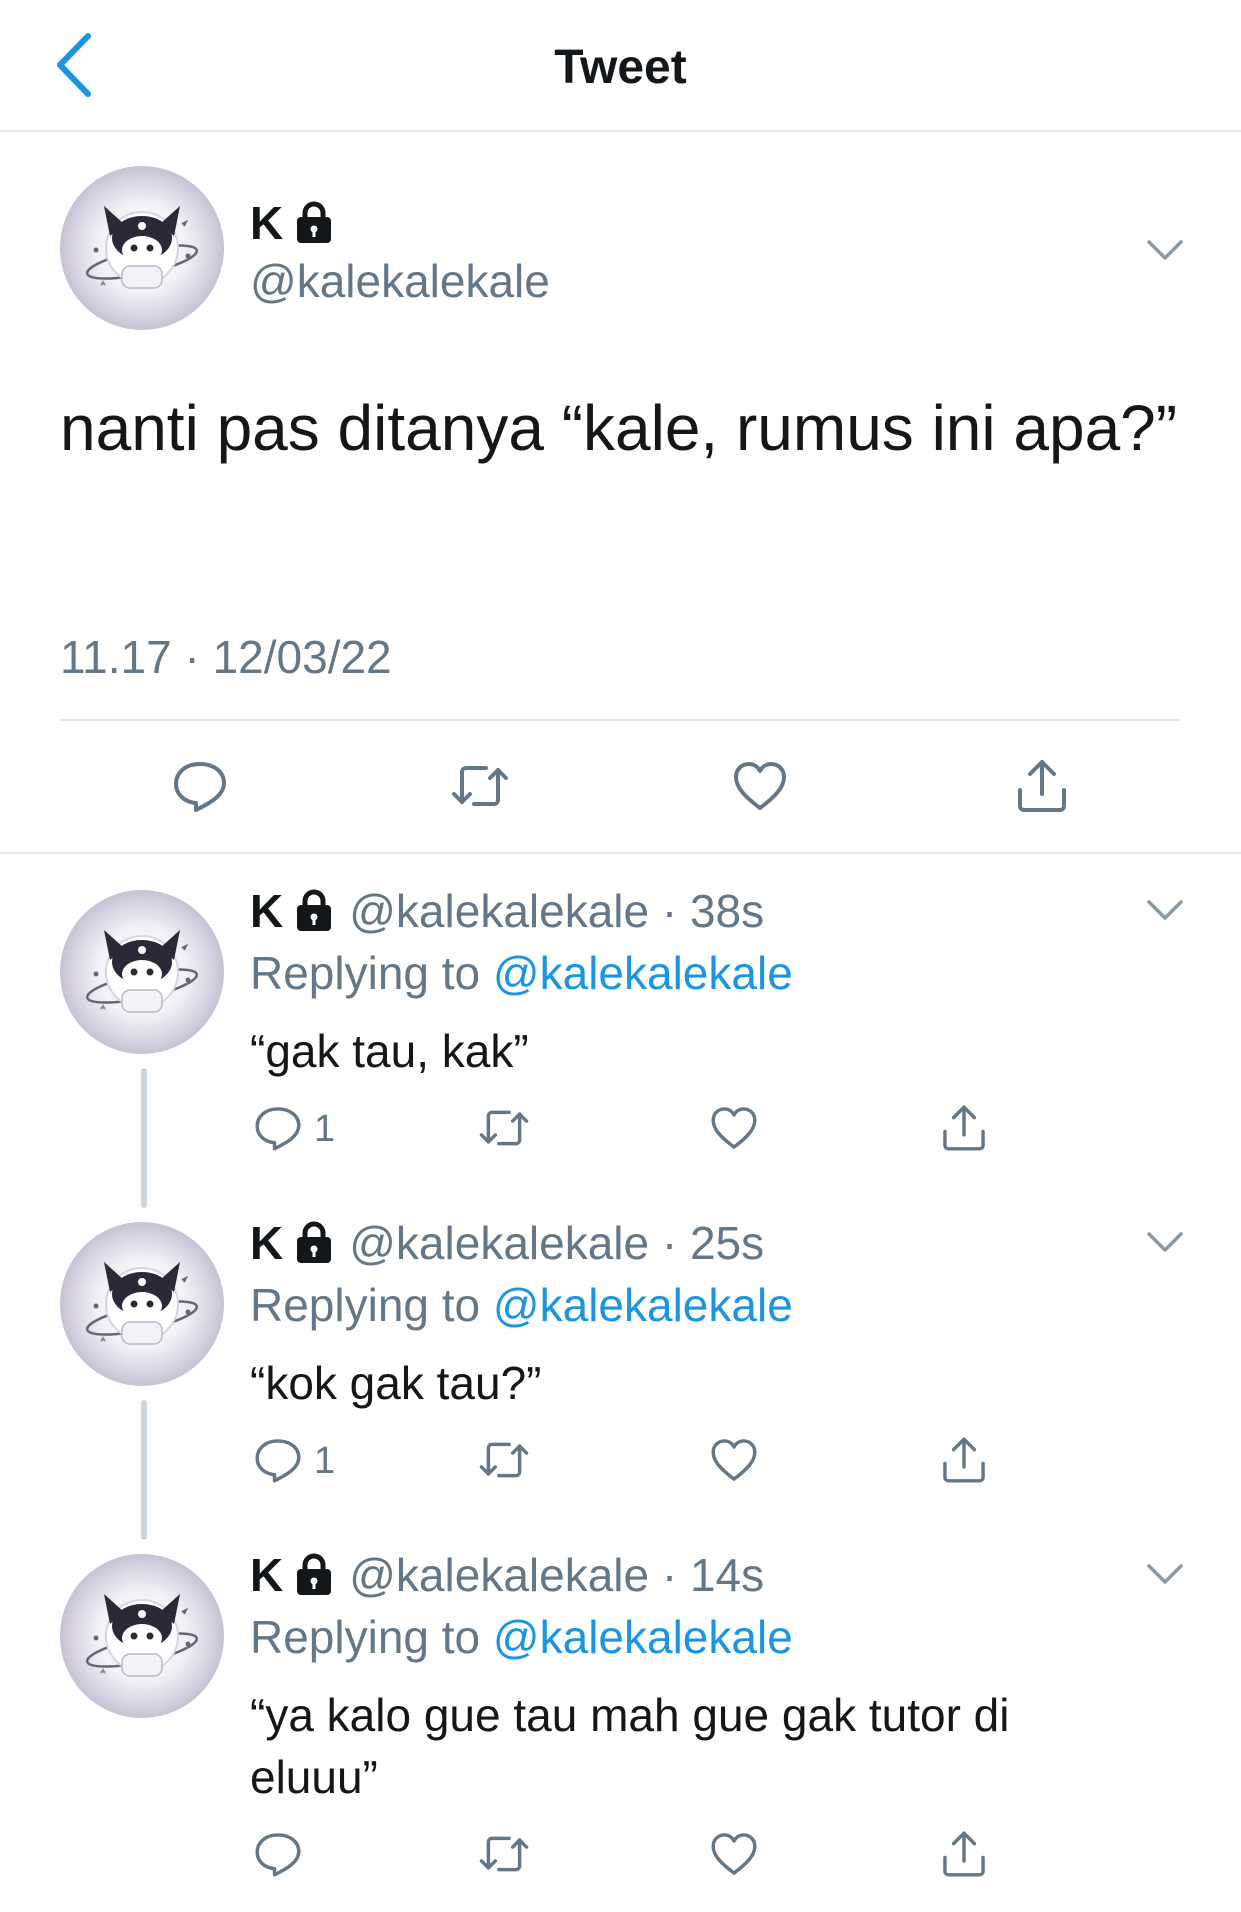 The height and width of the screenshot is (1912, 1241). What do you see at coordinates (557, 1575) in the screenshot?
I see `author-handle-time: @kalekalekale · 14s` at bounding box center [557, 1575].